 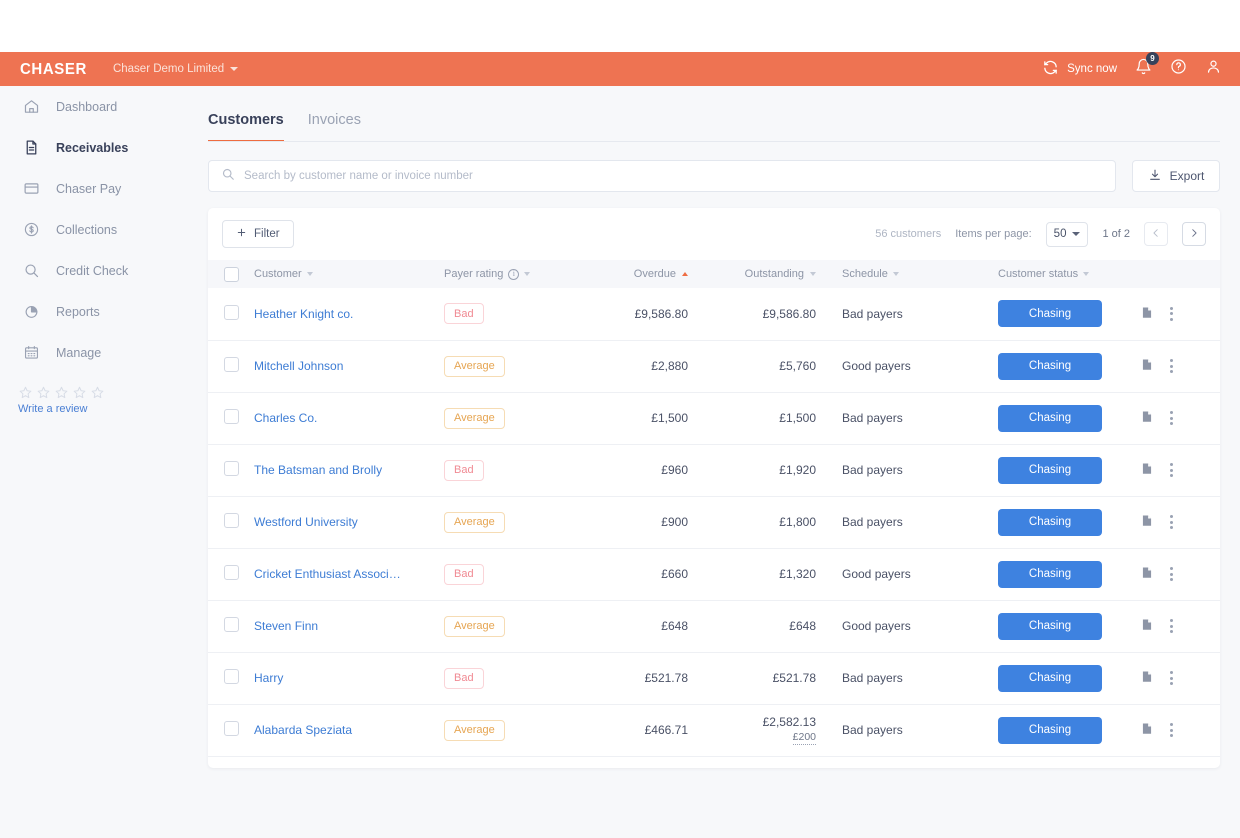 What do you see at coordinates (298, 366) in the screenshot?
I see `customer-link: Mitchell Johnson` at bounding box center [298, 366].